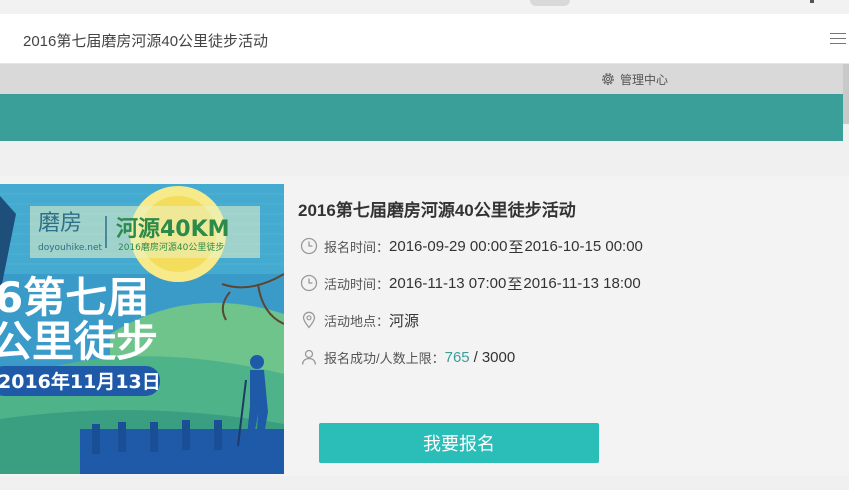 The width and height of the screenshot is (849, 490). I want to click on admin-bar: 管理中心, so click(424, 79).